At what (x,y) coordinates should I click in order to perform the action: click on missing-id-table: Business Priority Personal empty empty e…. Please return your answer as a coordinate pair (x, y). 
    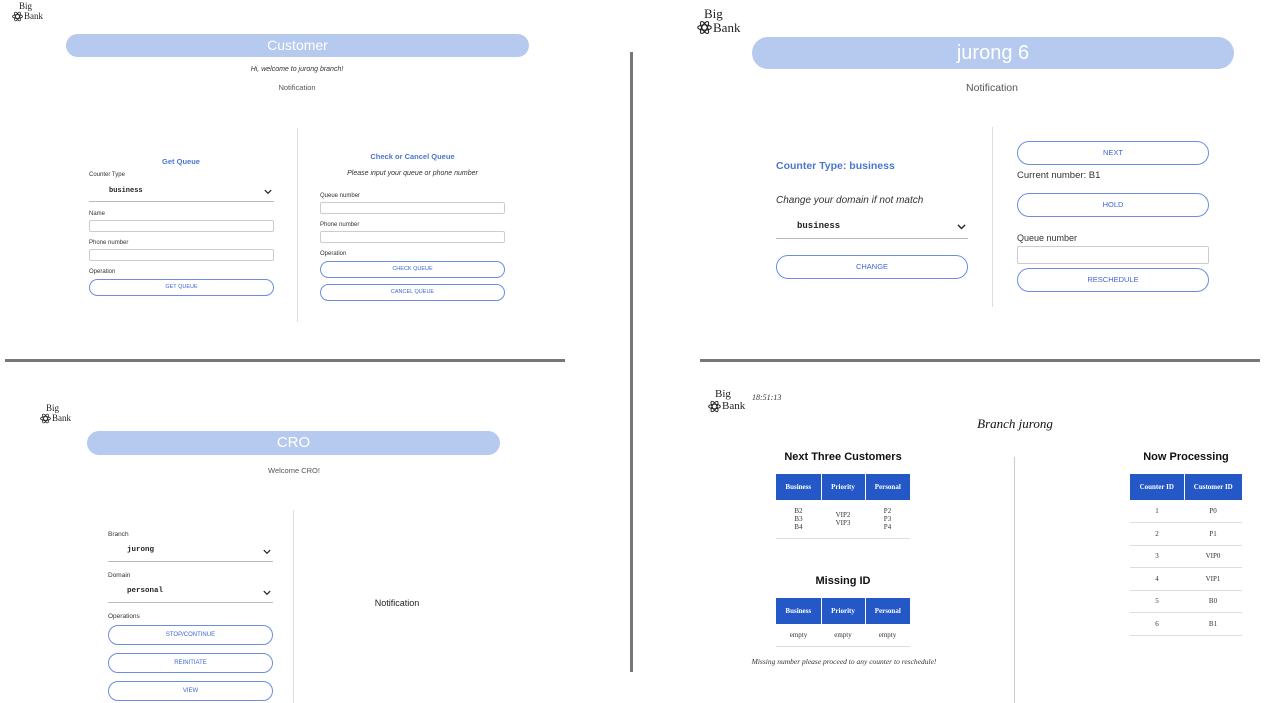
    Looking at the image, I should click on (843, 622).